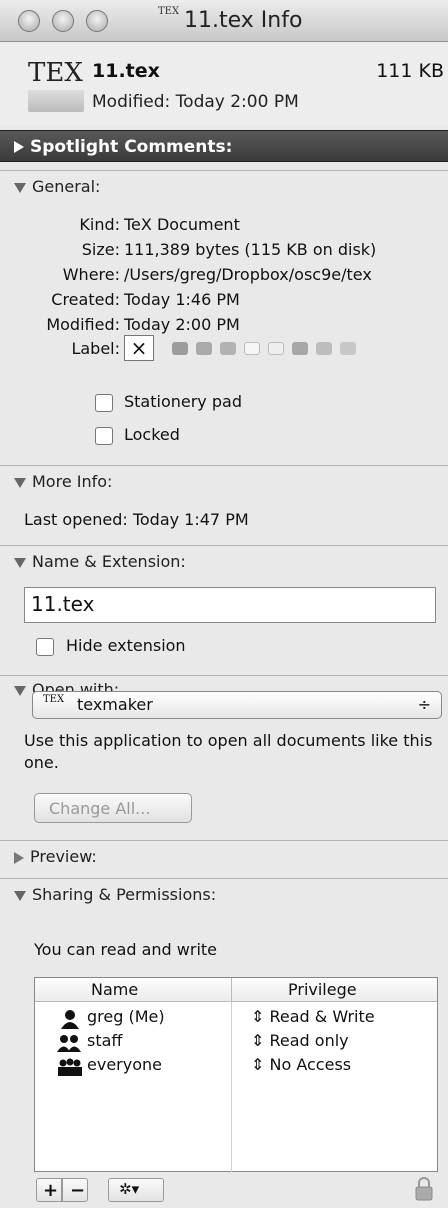  What do you see at coordinates (250, 249) in the screenshot?
I see `size-value: 111,389 bytes (115 KB on disk)` at bounding box center [250, 249].